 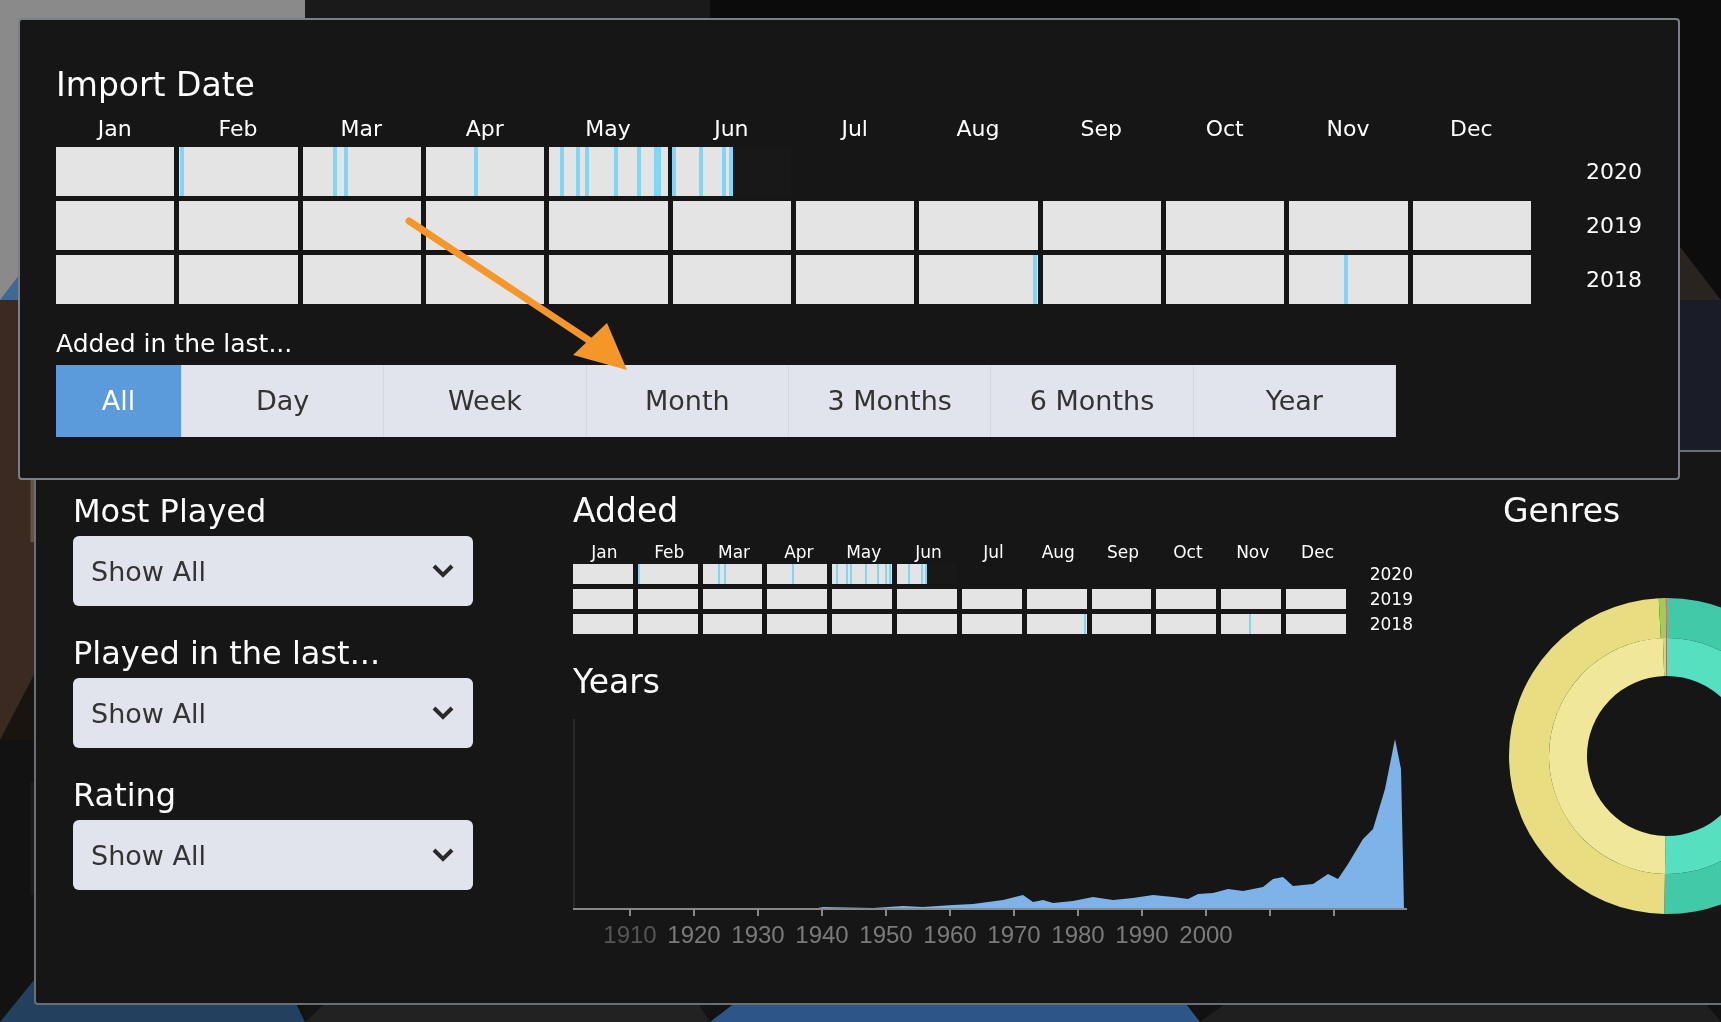 I want to click on range-button: Month, so click(x=687, y=400).